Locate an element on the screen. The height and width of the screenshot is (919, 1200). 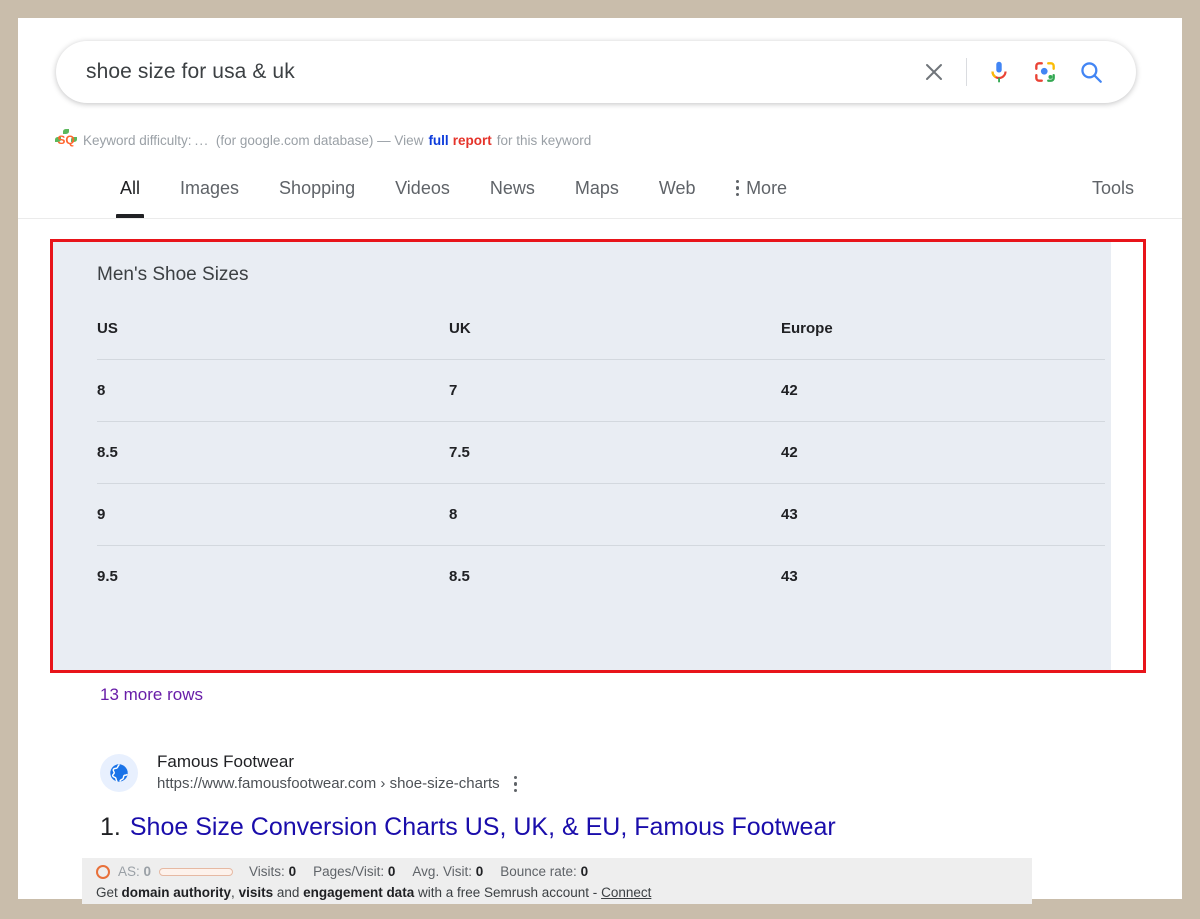
metric-avg-visit: Avg. Visit: 0 is located at coordinates (447, 871).